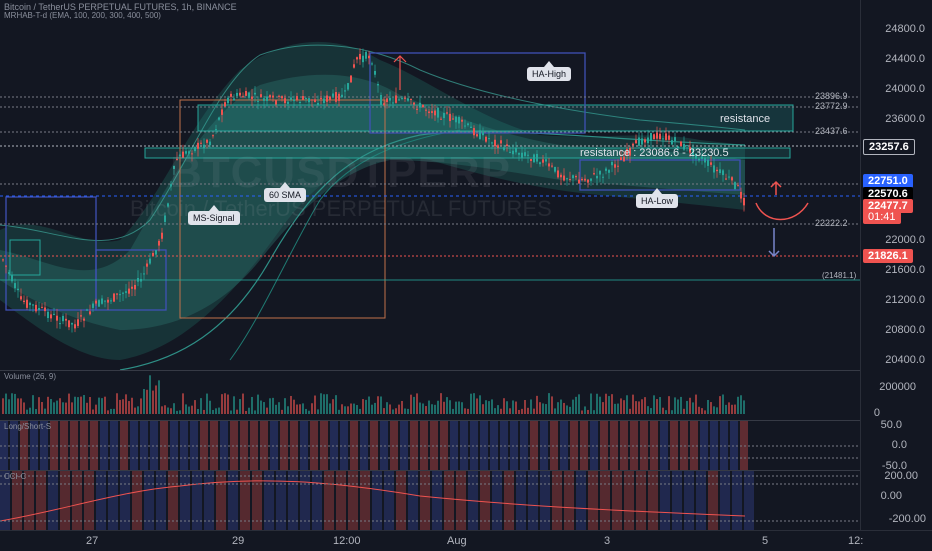 The image size is (932, 551). I want to click on ls-tick: 50.0, so click(891, 425).